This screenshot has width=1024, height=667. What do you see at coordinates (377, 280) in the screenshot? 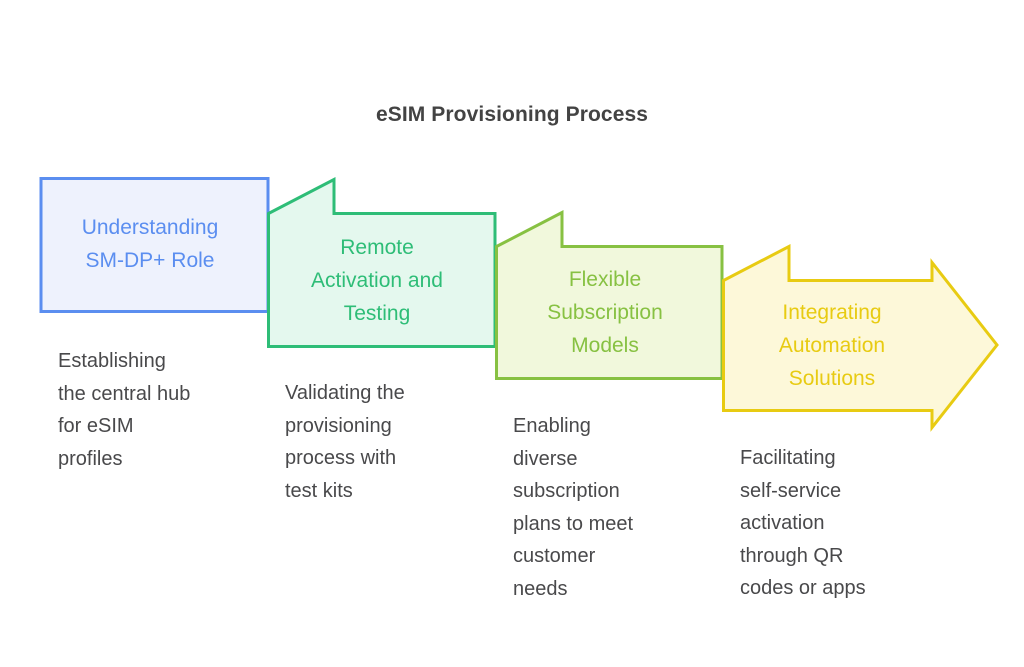
I see `step-title-2: Remote Activation and Testing` at bounding box center [377, 280].